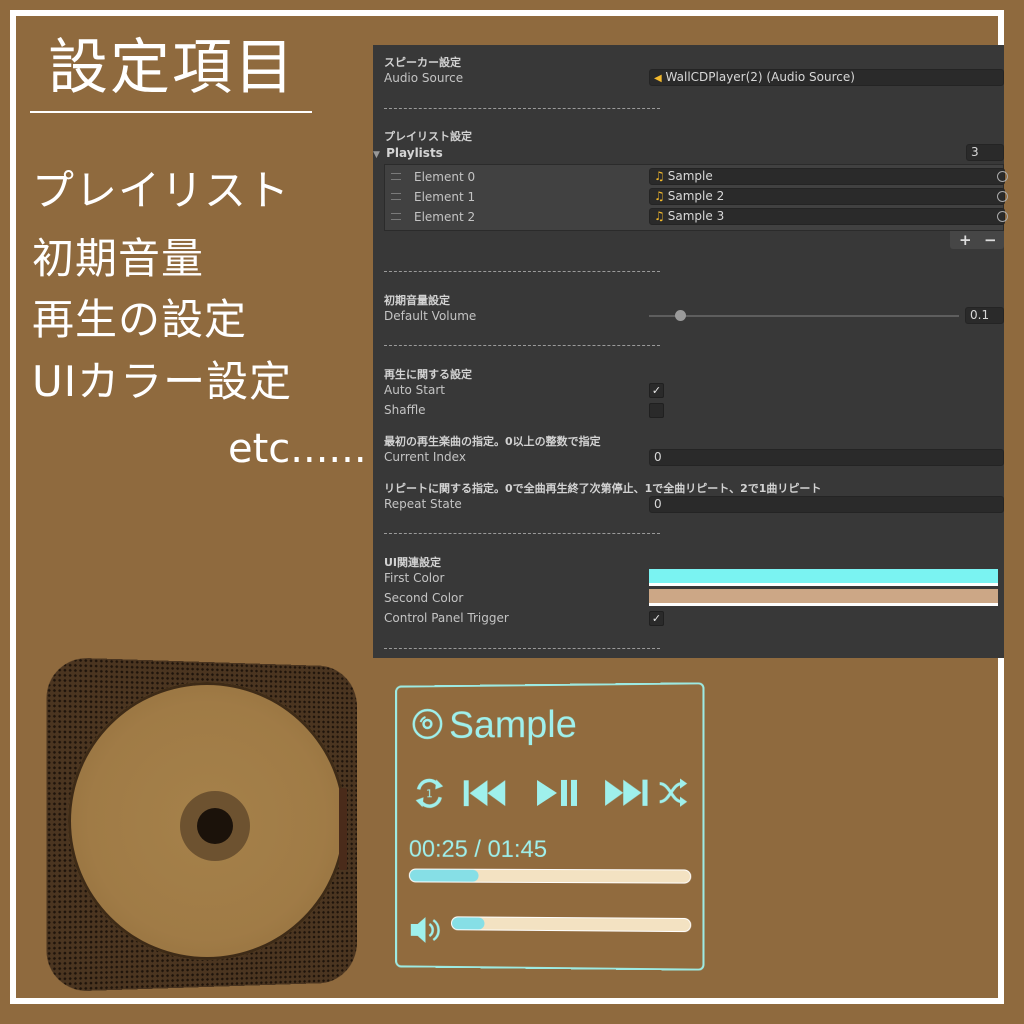  What do you see at coordinates (425, 457) in the screenshot?
I see `current-index-label: Current Index` at bounding box center [425, 457].